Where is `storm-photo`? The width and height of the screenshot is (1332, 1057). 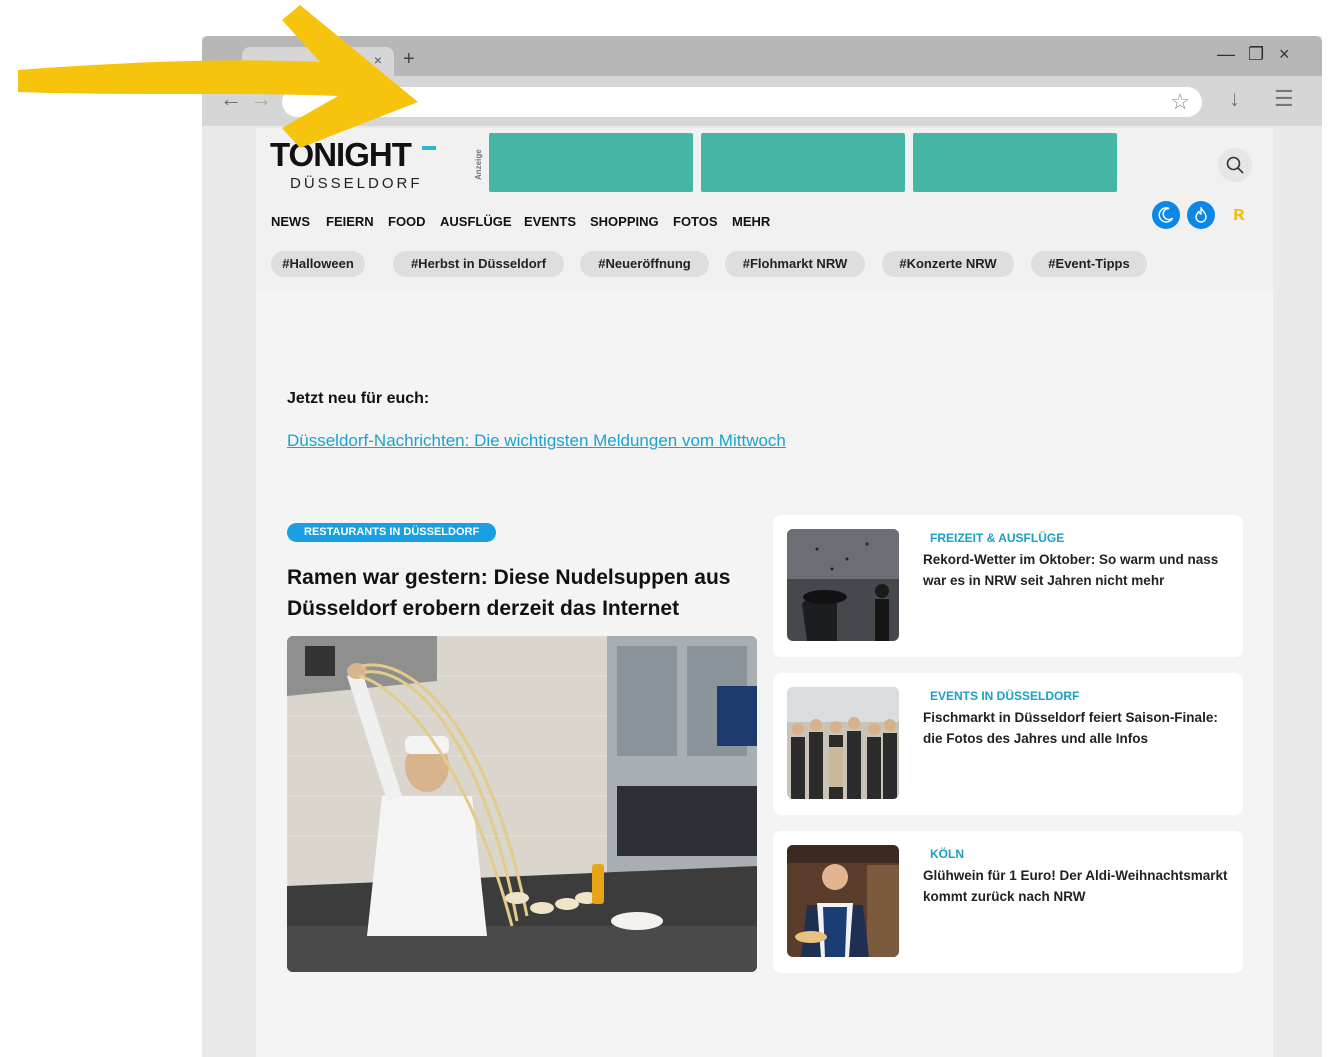
storm-photo is located at coordinates (843, 585).